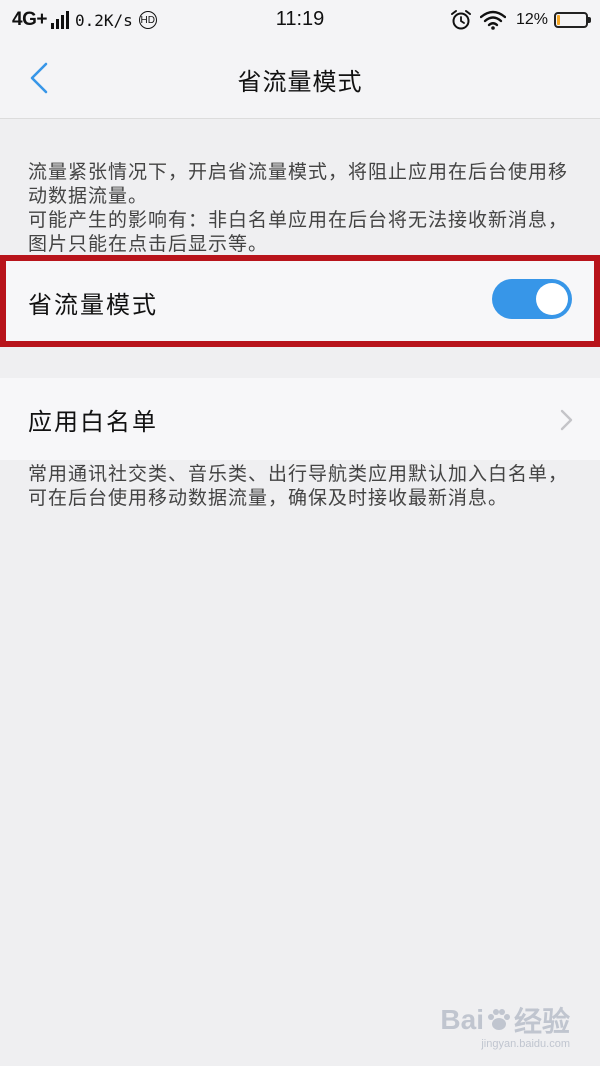 The width and height of the screenshot is (600, 1066). I want to click on wifi-icon, so click(492, 20).